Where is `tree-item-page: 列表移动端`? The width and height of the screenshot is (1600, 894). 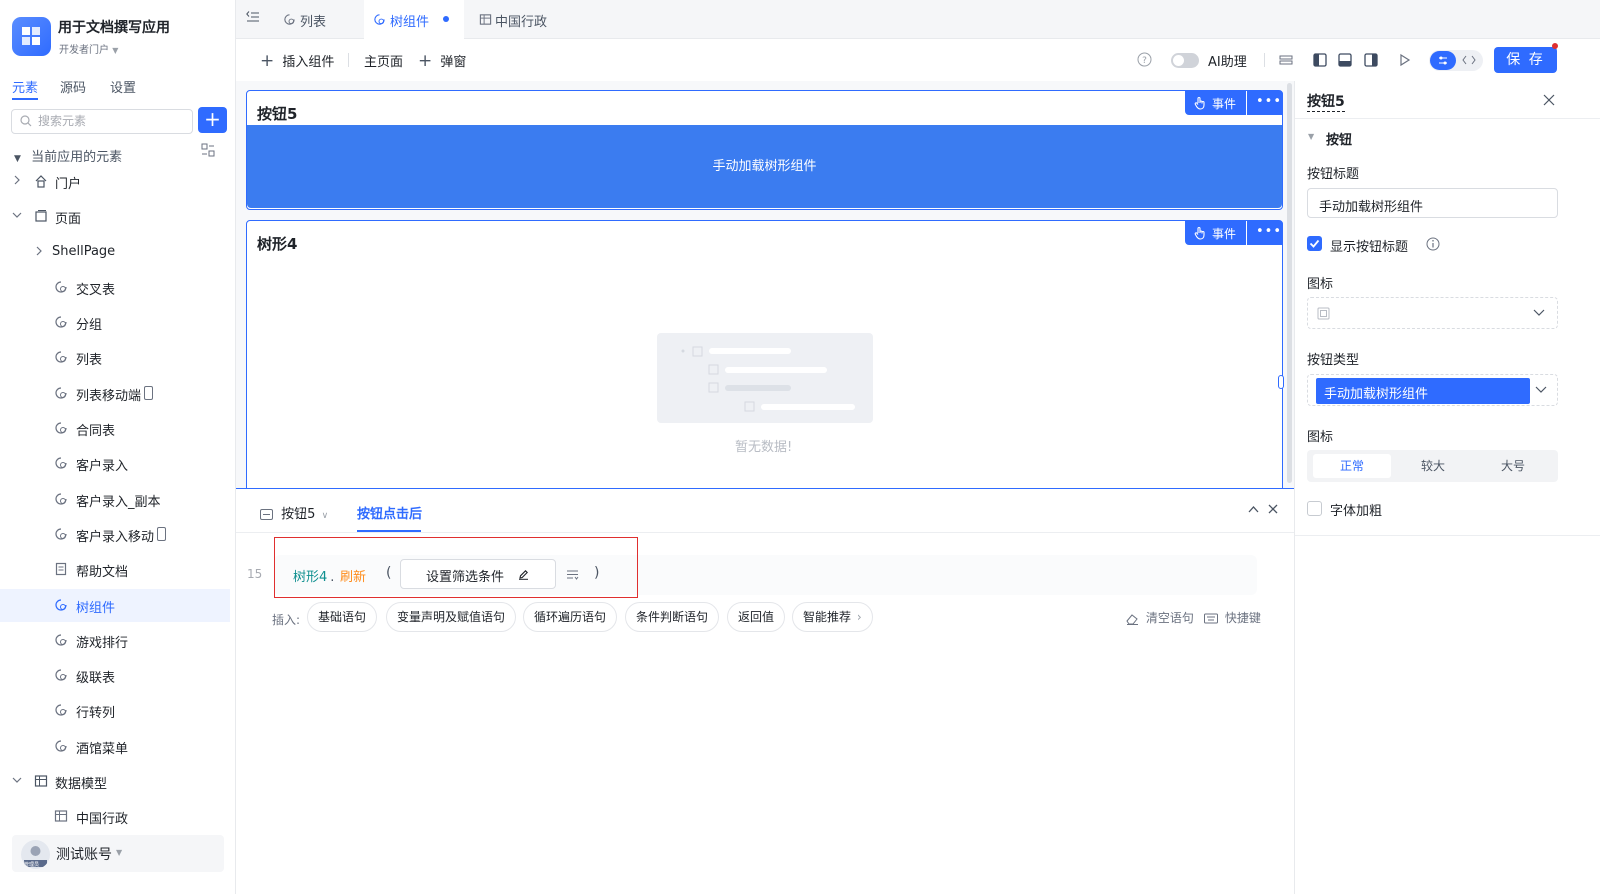 tree-item-page: 列表移动端 is located at coordinates (115, 393).